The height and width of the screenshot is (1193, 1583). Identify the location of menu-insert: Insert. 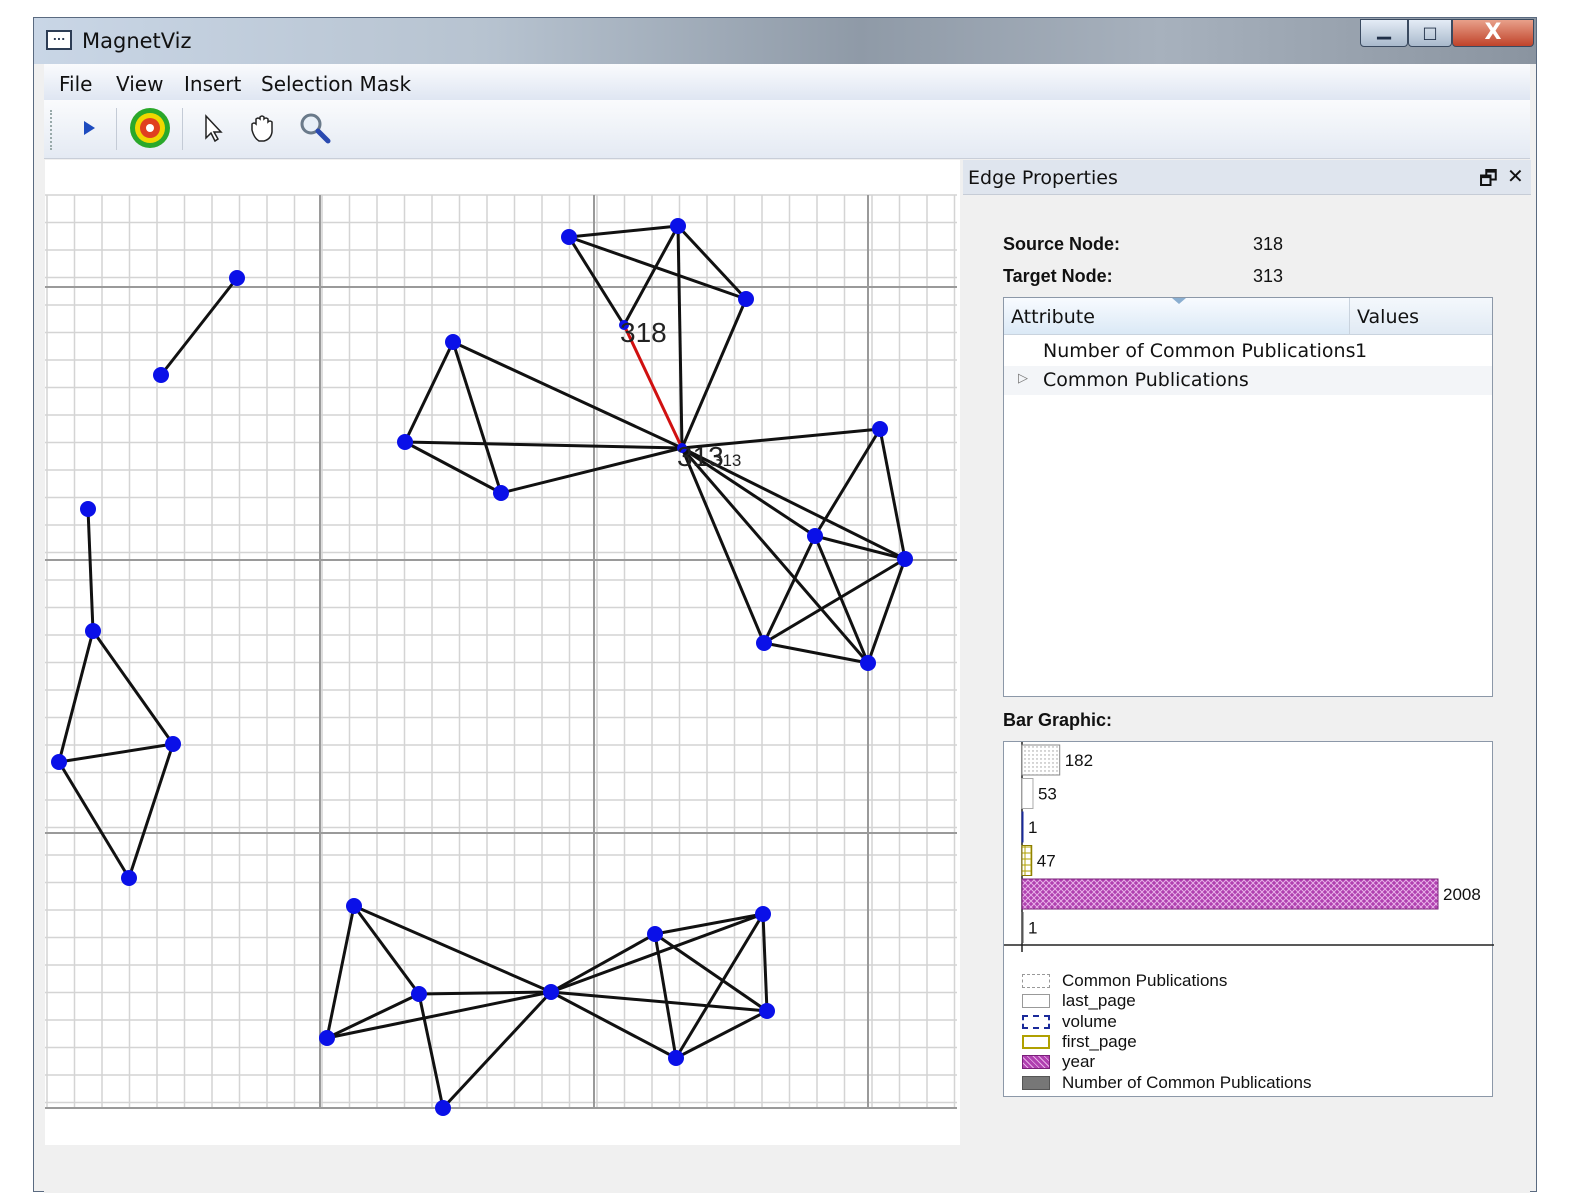
(212, 84).